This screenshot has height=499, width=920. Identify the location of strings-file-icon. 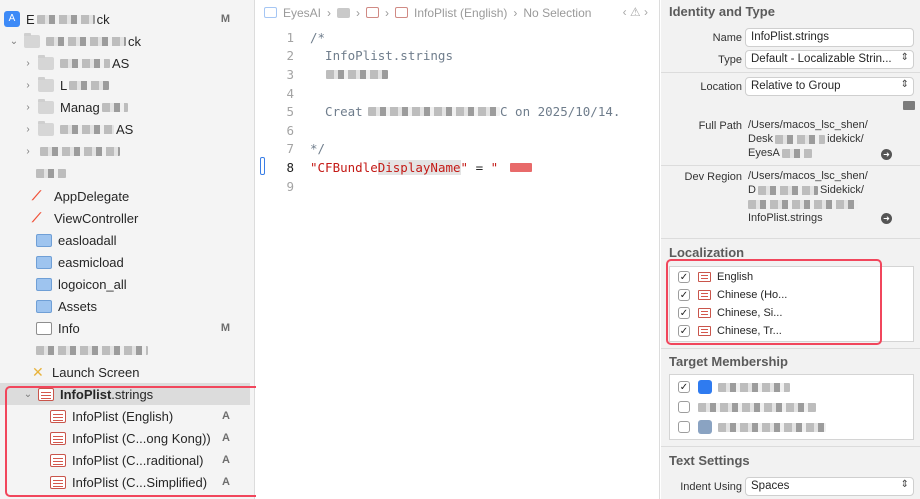
(373, 12).